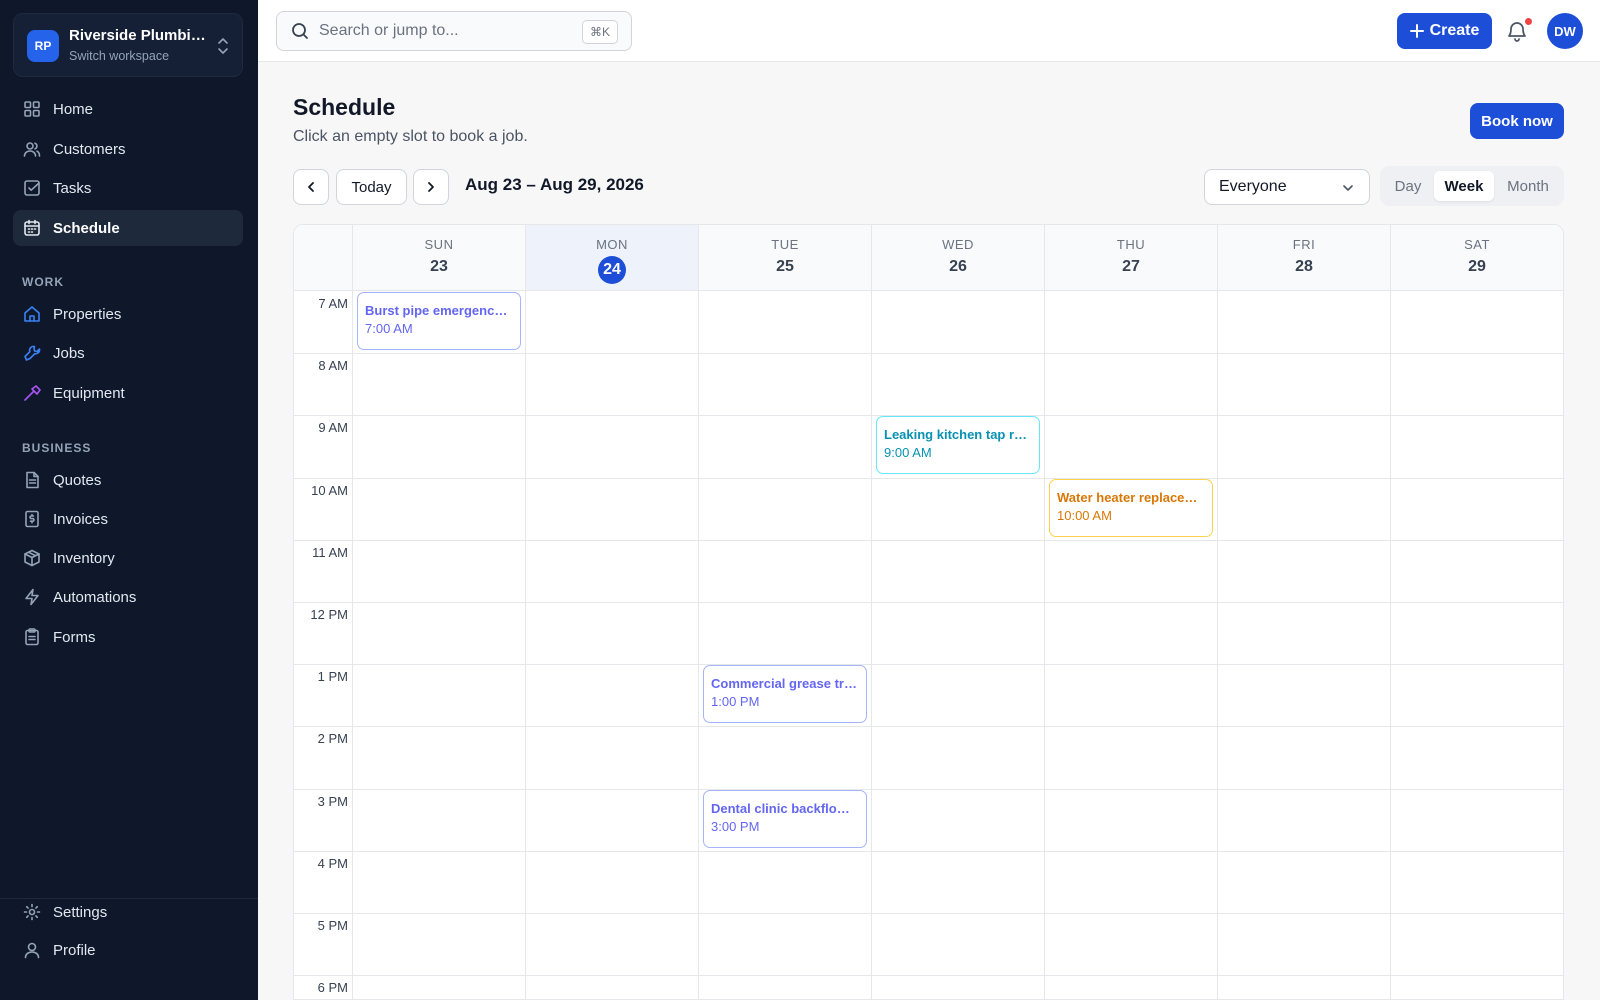 The width and height of the screenshot is (1600, 1000). Describe the element at coordinates (311, 187) in the screenshot. I see `previous-week-button` at that location.